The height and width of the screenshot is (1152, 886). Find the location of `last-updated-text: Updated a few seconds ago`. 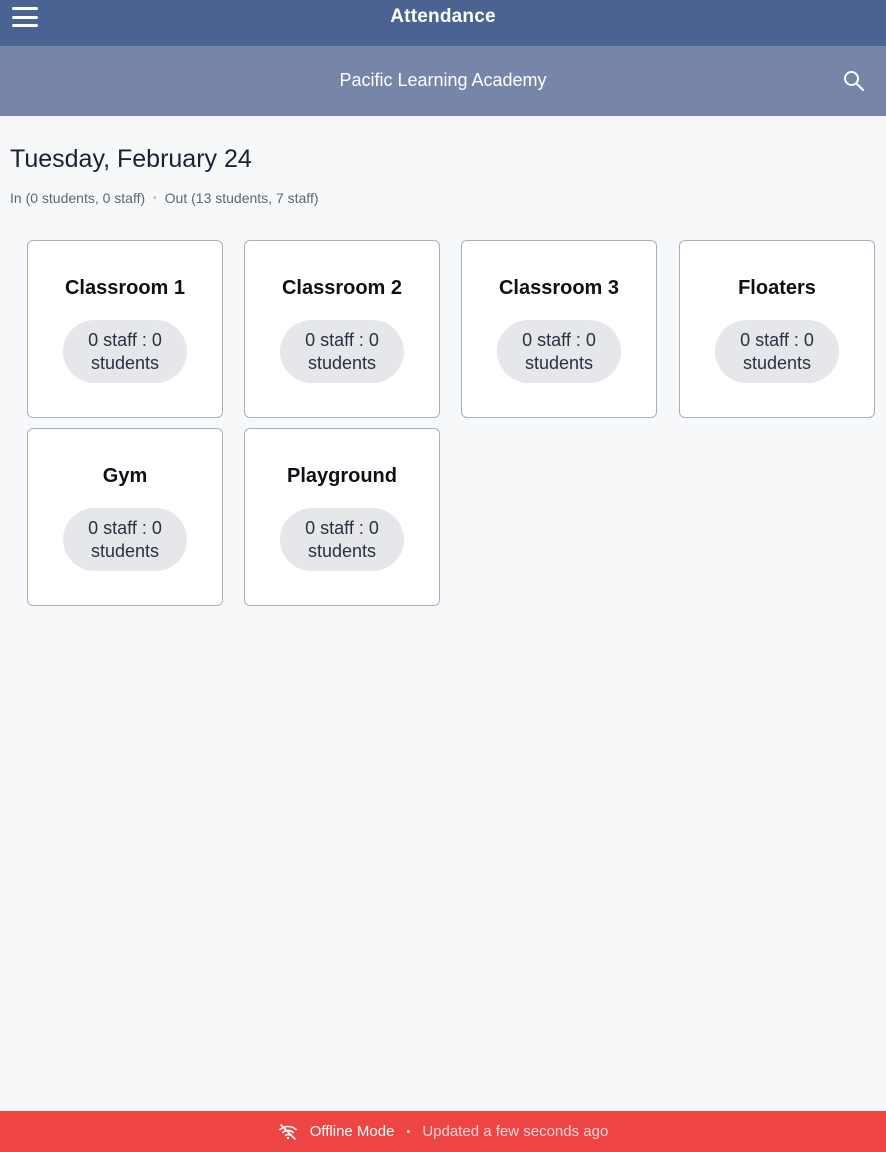

last-updated-text: Updated a few seconds ago is located at coordinates (515, 1131).